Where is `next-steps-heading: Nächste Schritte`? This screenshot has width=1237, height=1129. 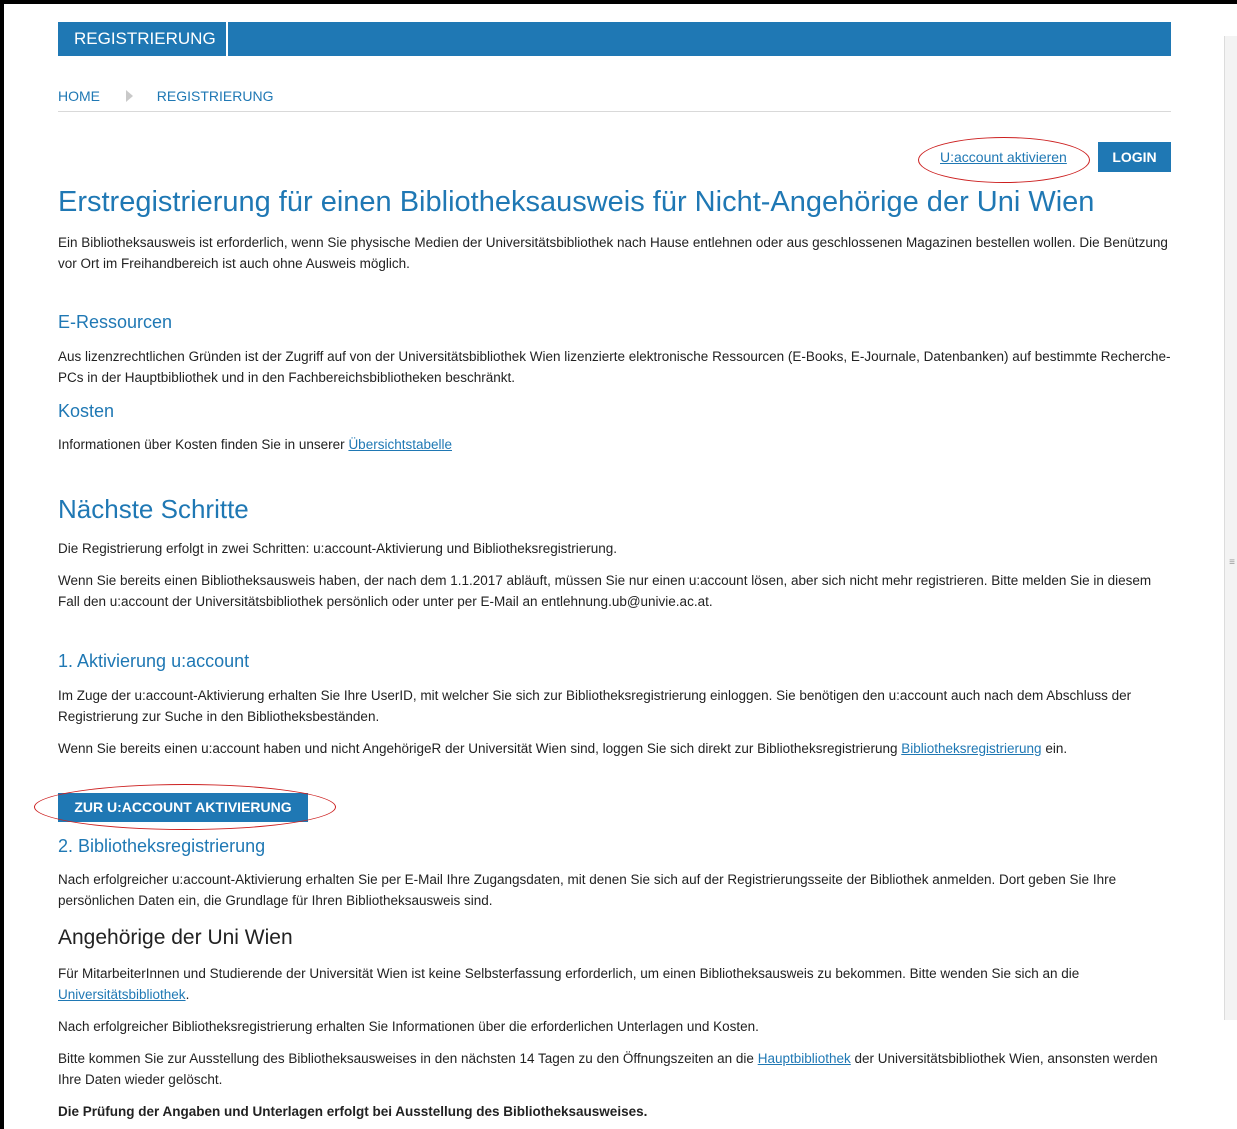 next-steps-heading: Nächste Schritte is located at coordinates (153, 509).